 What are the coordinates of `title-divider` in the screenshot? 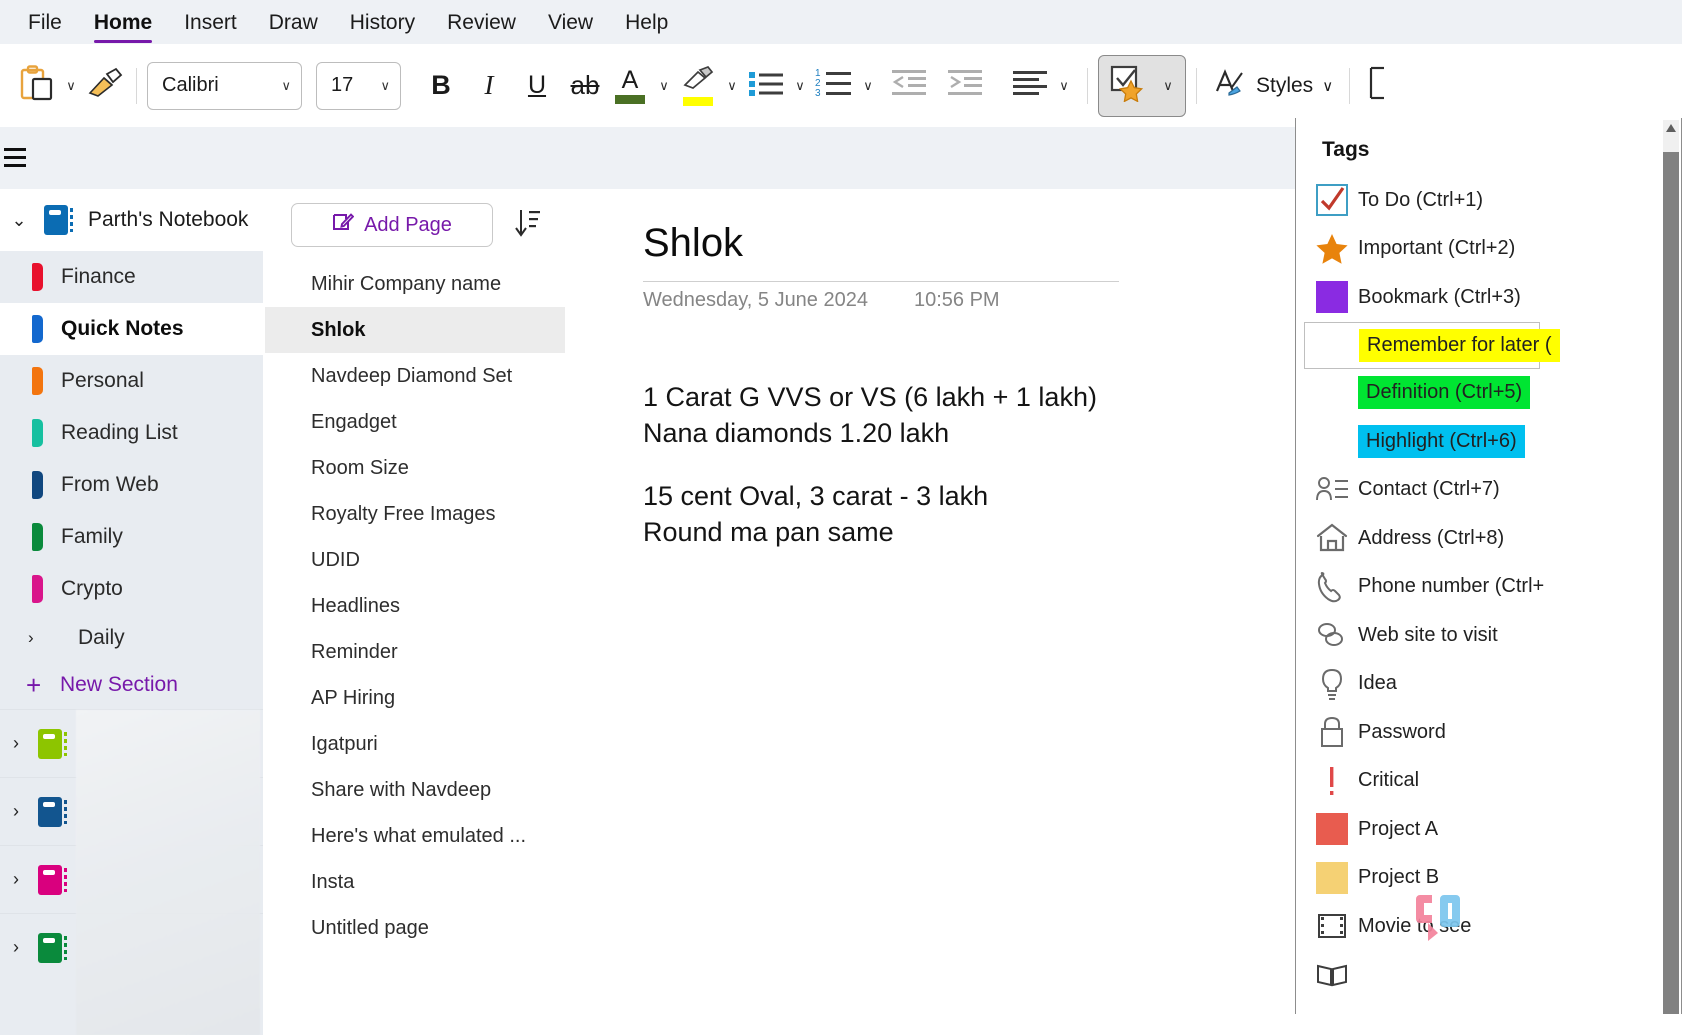 It's located at (881, 281).